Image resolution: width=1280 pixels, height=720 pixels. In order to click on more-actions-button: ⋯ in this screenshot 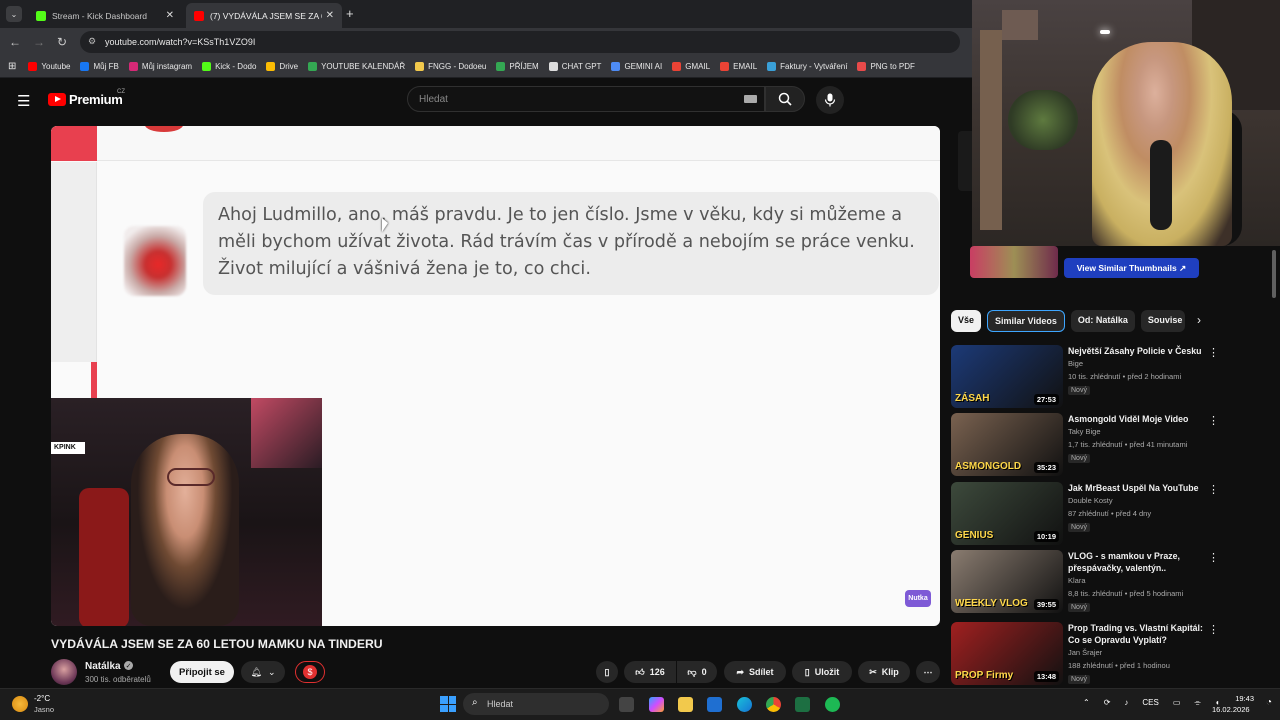, I will do `click(928, 672)`.